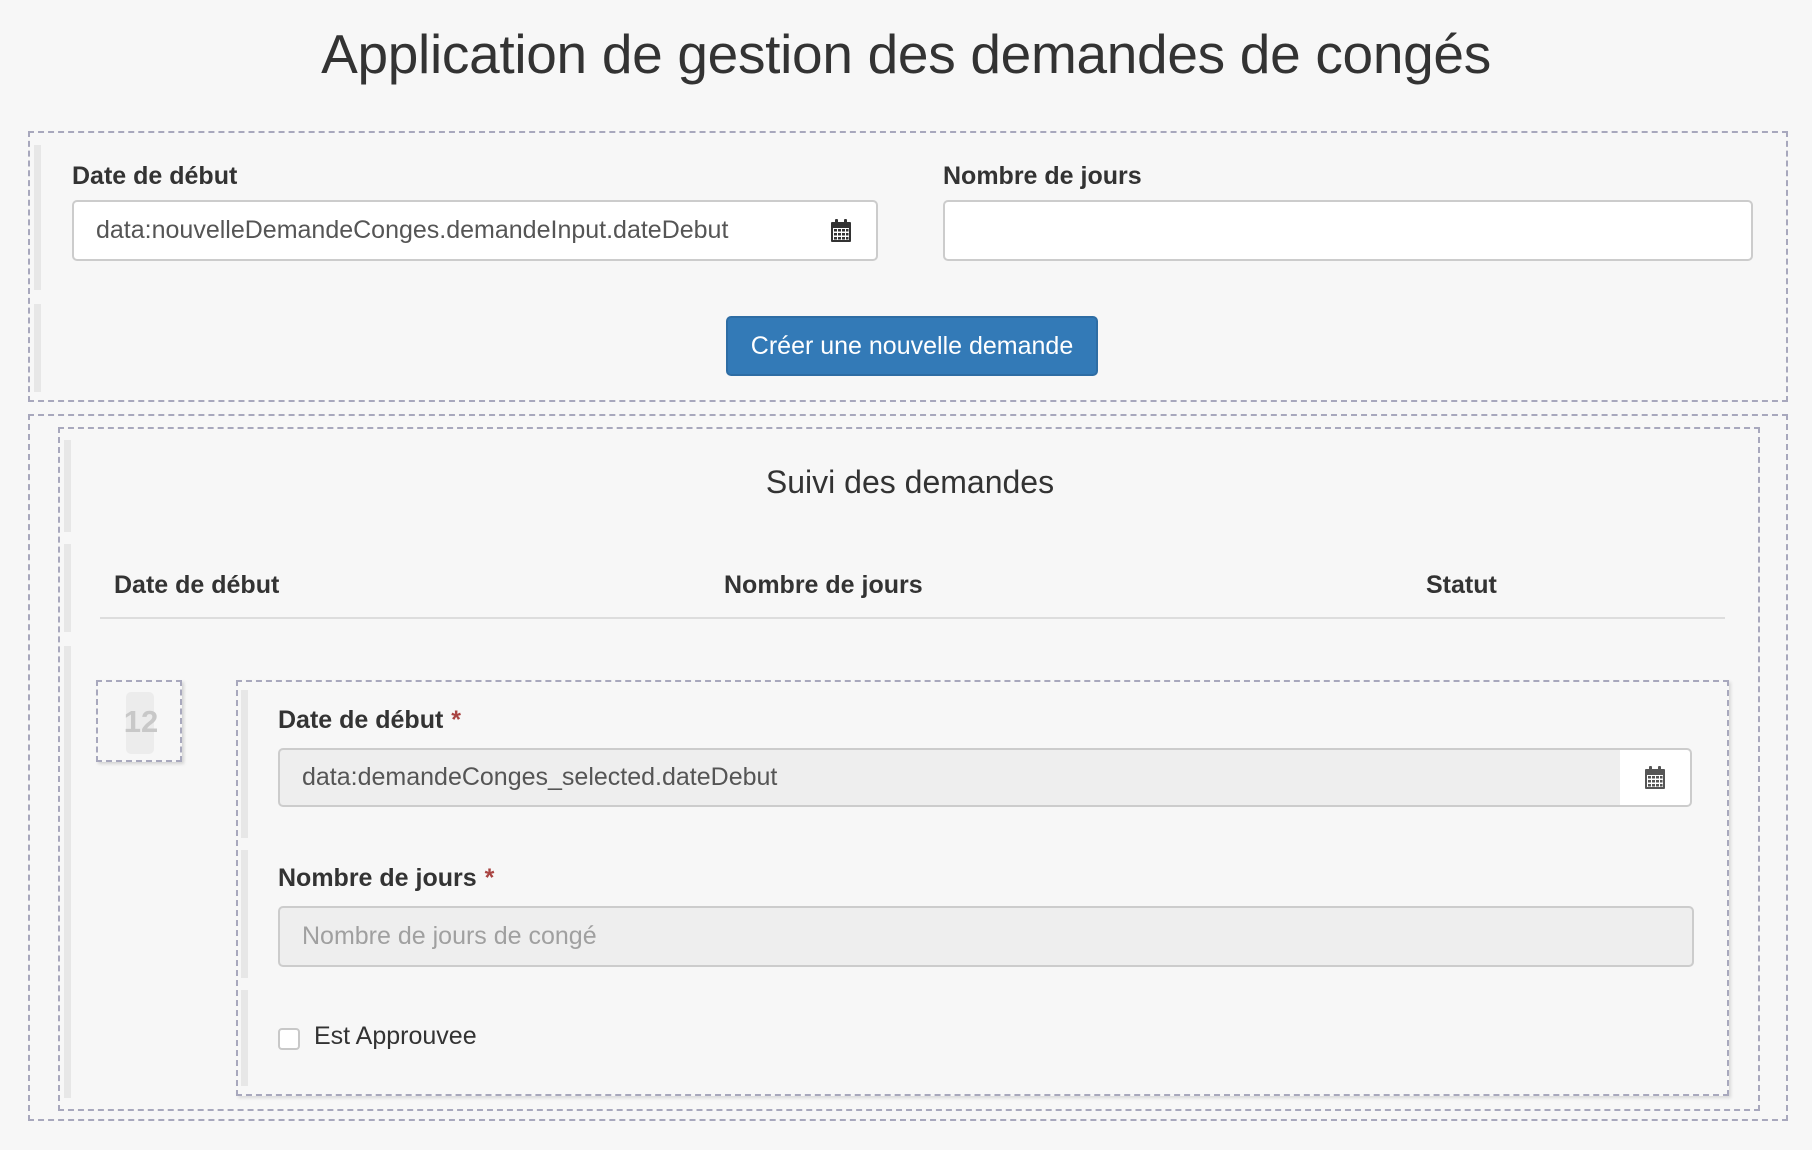 This screenshot has height=1150, width=1812. I want to click on detail-start-date-input, so click(950, 777).